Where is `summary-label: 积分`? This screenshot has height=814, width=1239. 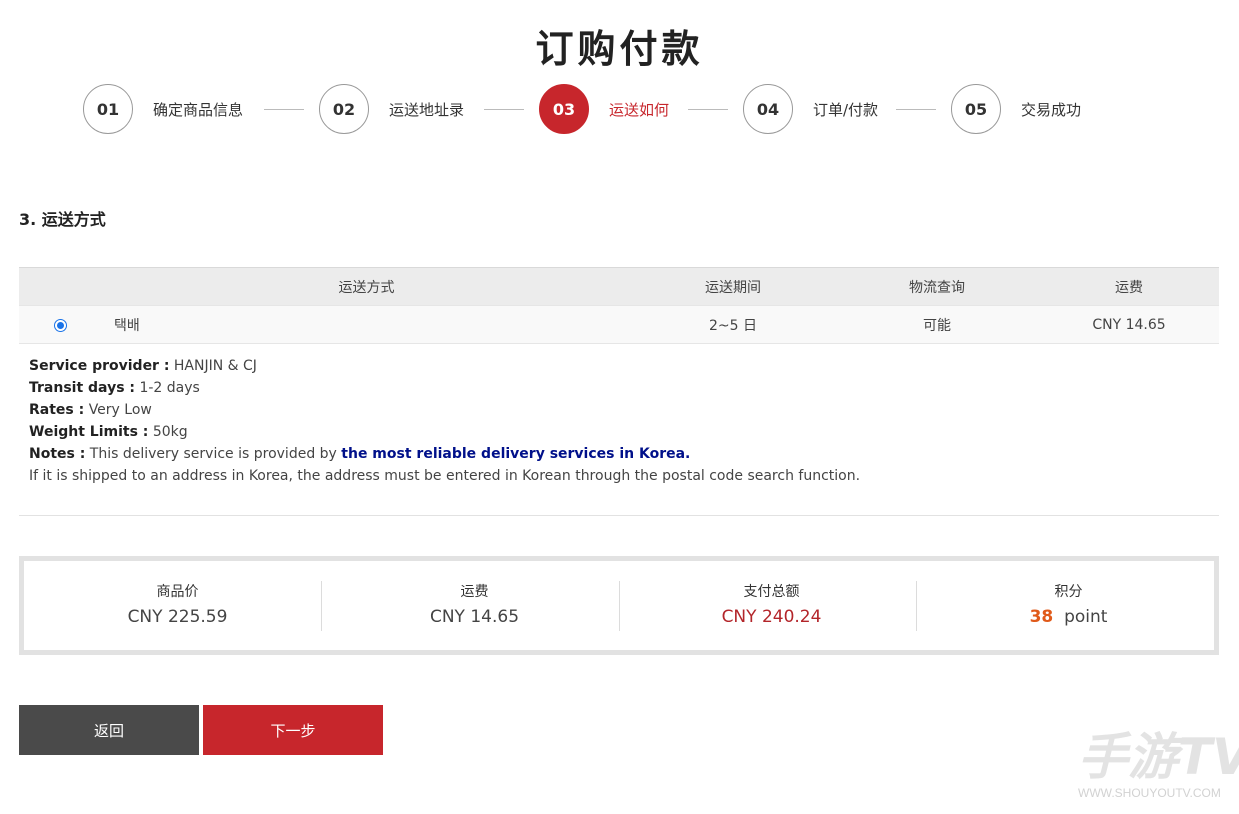 summary-label: 积分 is located at coordinates (1068, 592).